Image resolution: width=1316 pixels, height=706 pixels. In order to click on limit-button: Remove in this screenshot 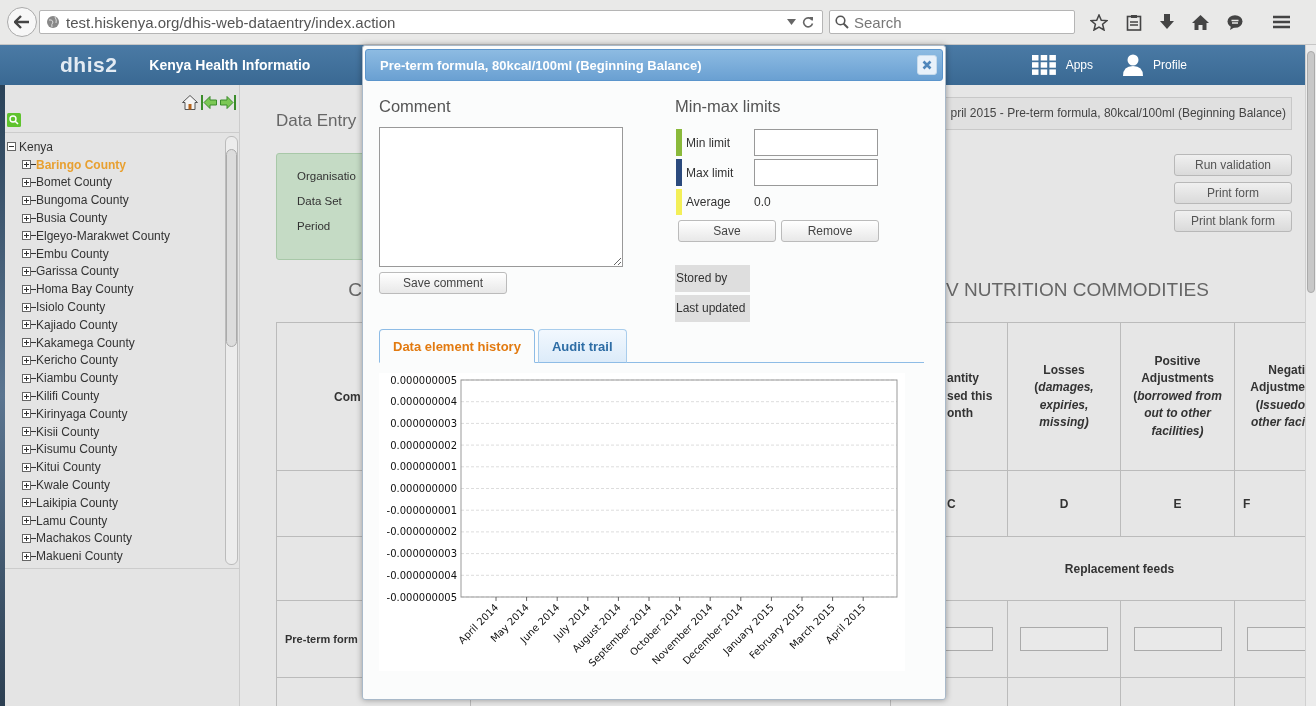, I will do `click(830, 231)`.